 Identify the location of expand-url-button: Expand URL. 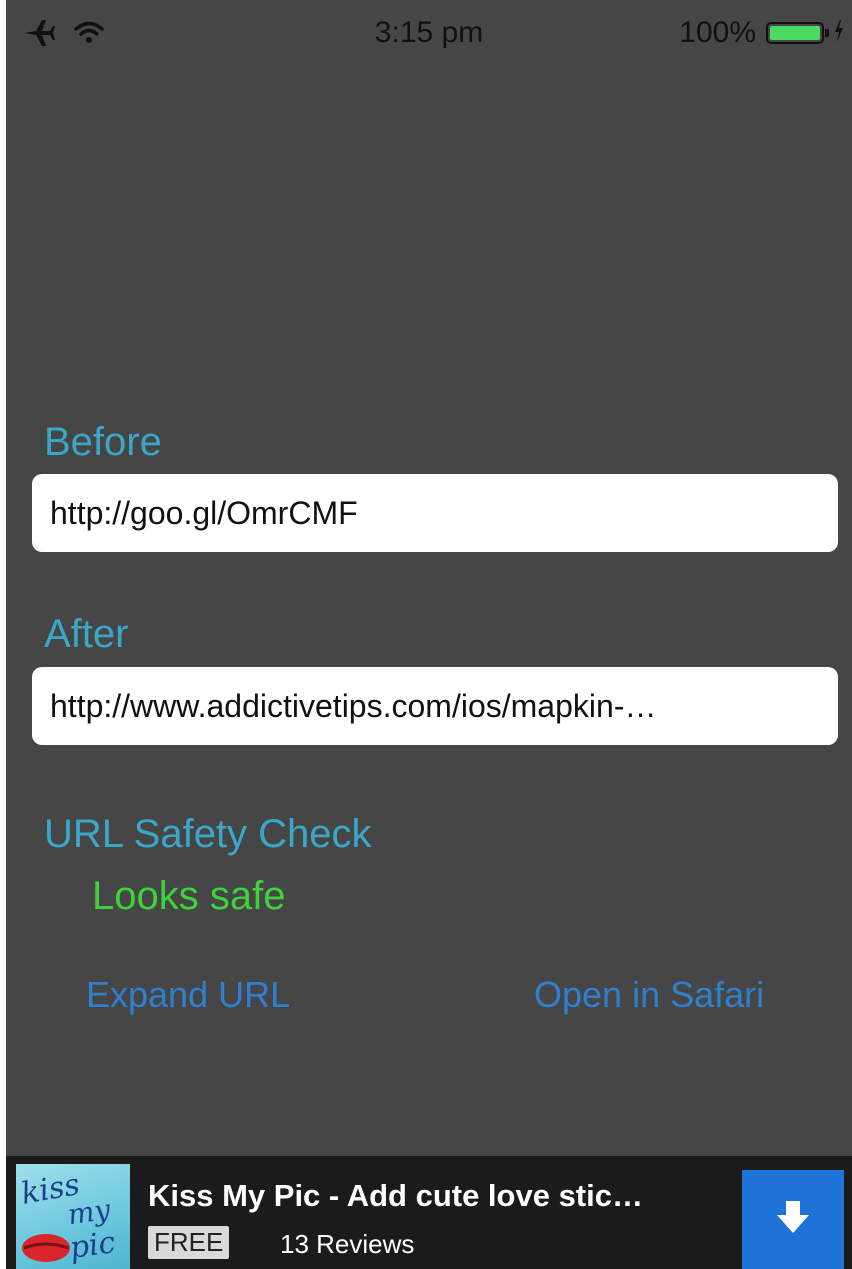
(188, 995).